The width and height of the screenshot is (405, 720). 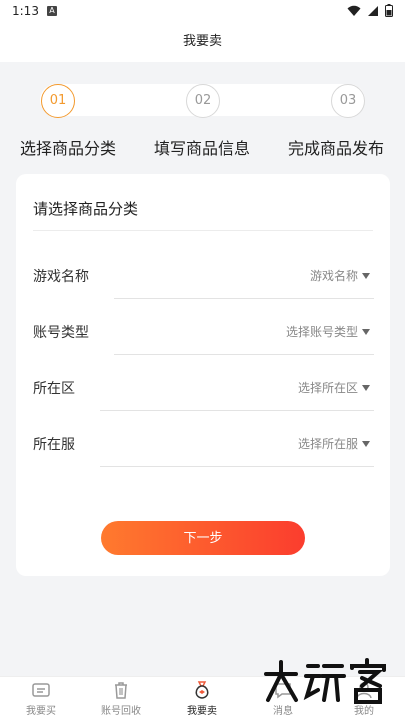 I want to click on tab-sell-label: 我要卖, so click(x=202, y=711).